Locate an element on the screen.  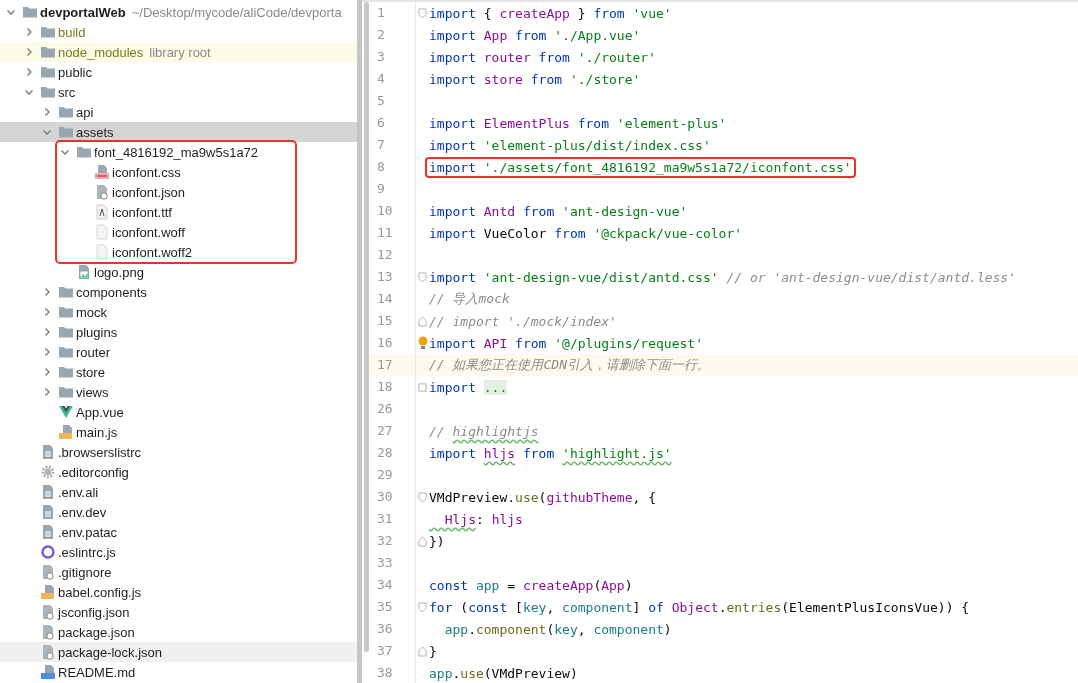
code-line: import VueColor from '@ckpack/vue-color' is located at coordinates (586, 233).